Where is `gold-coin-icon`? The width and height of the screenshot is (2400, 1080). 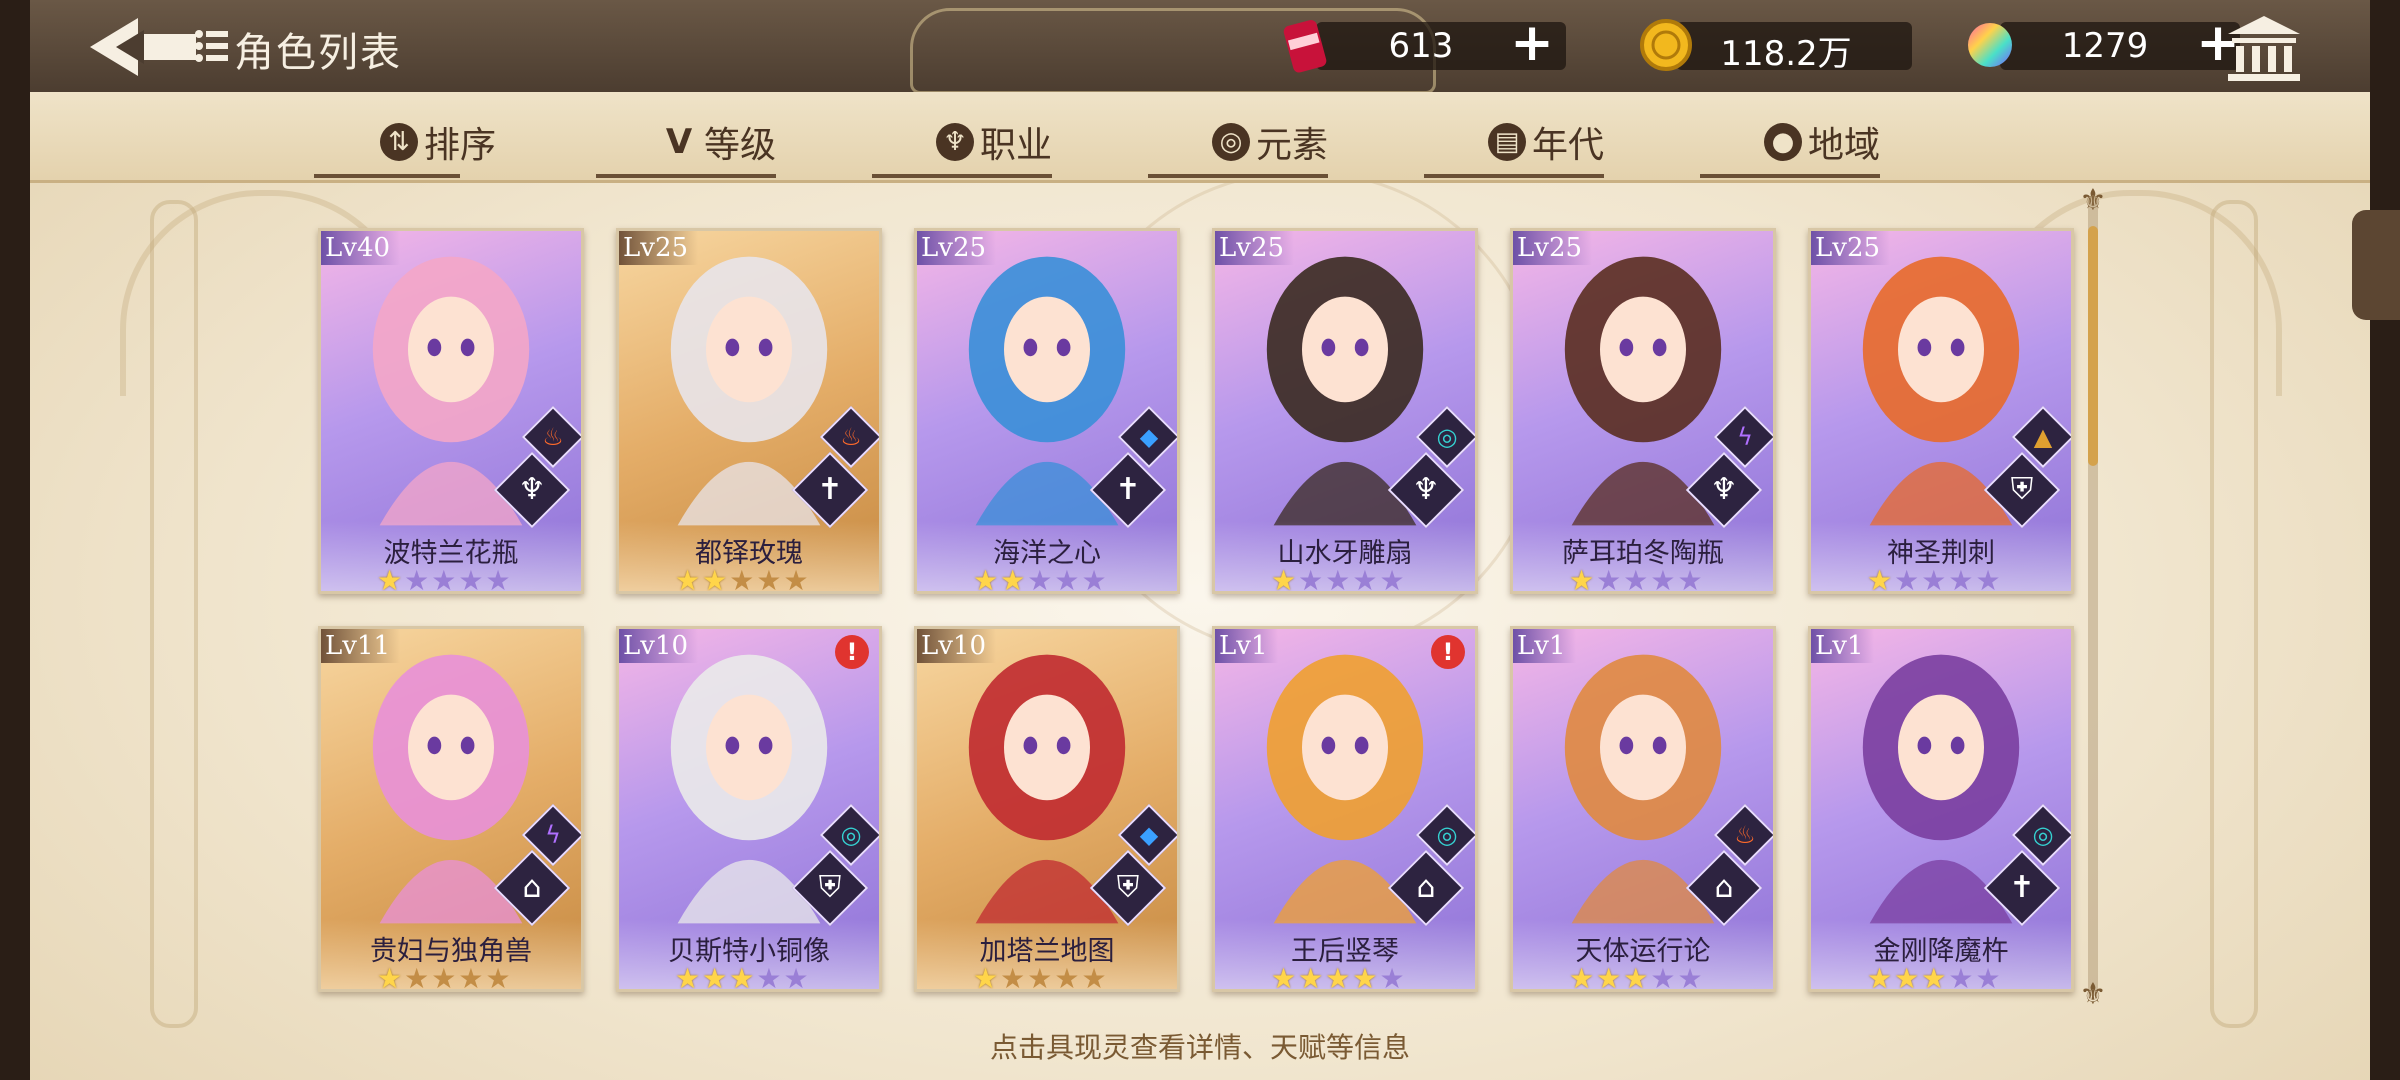 gold-coin-icon is located at coordinates (1666, 45).